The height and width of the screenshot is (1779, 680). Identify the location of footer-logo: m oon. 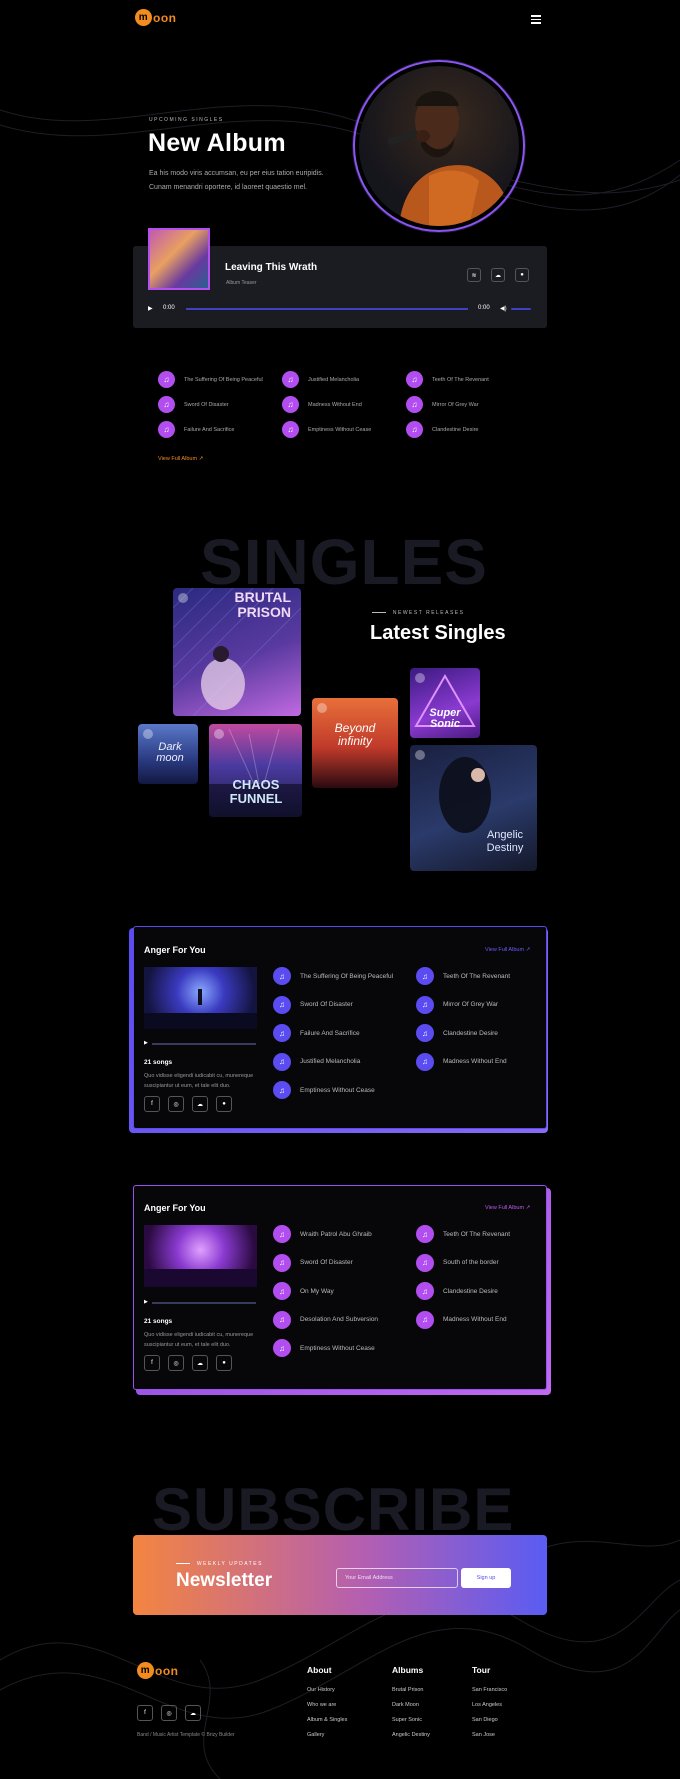
(158, 1670).